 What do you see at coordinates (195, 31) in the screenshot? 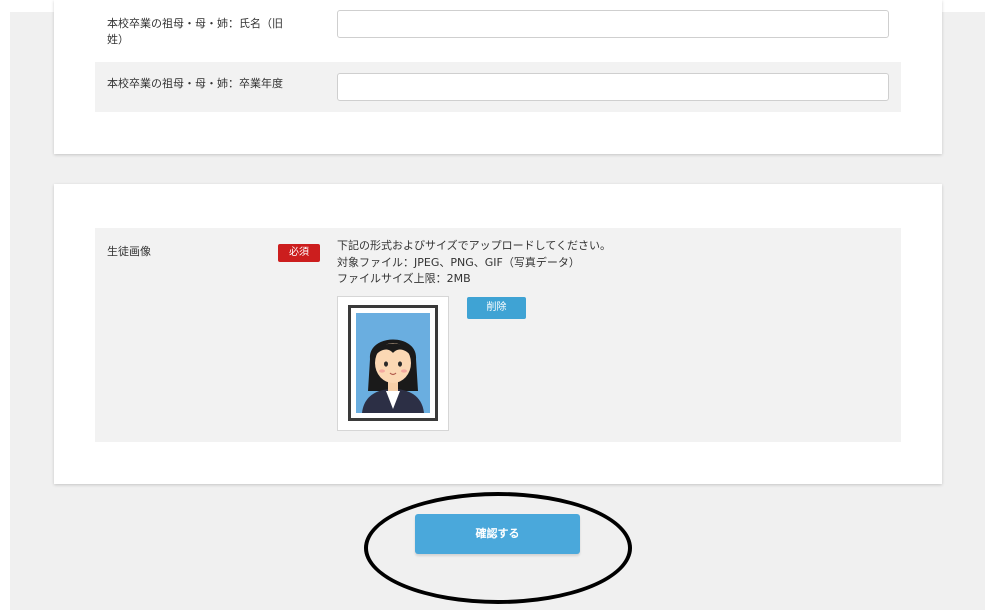
I see `guardian-name-label: 本校卒業の祖母・母・姉：氏名（旧姓）` at bounding box center [195, 31].